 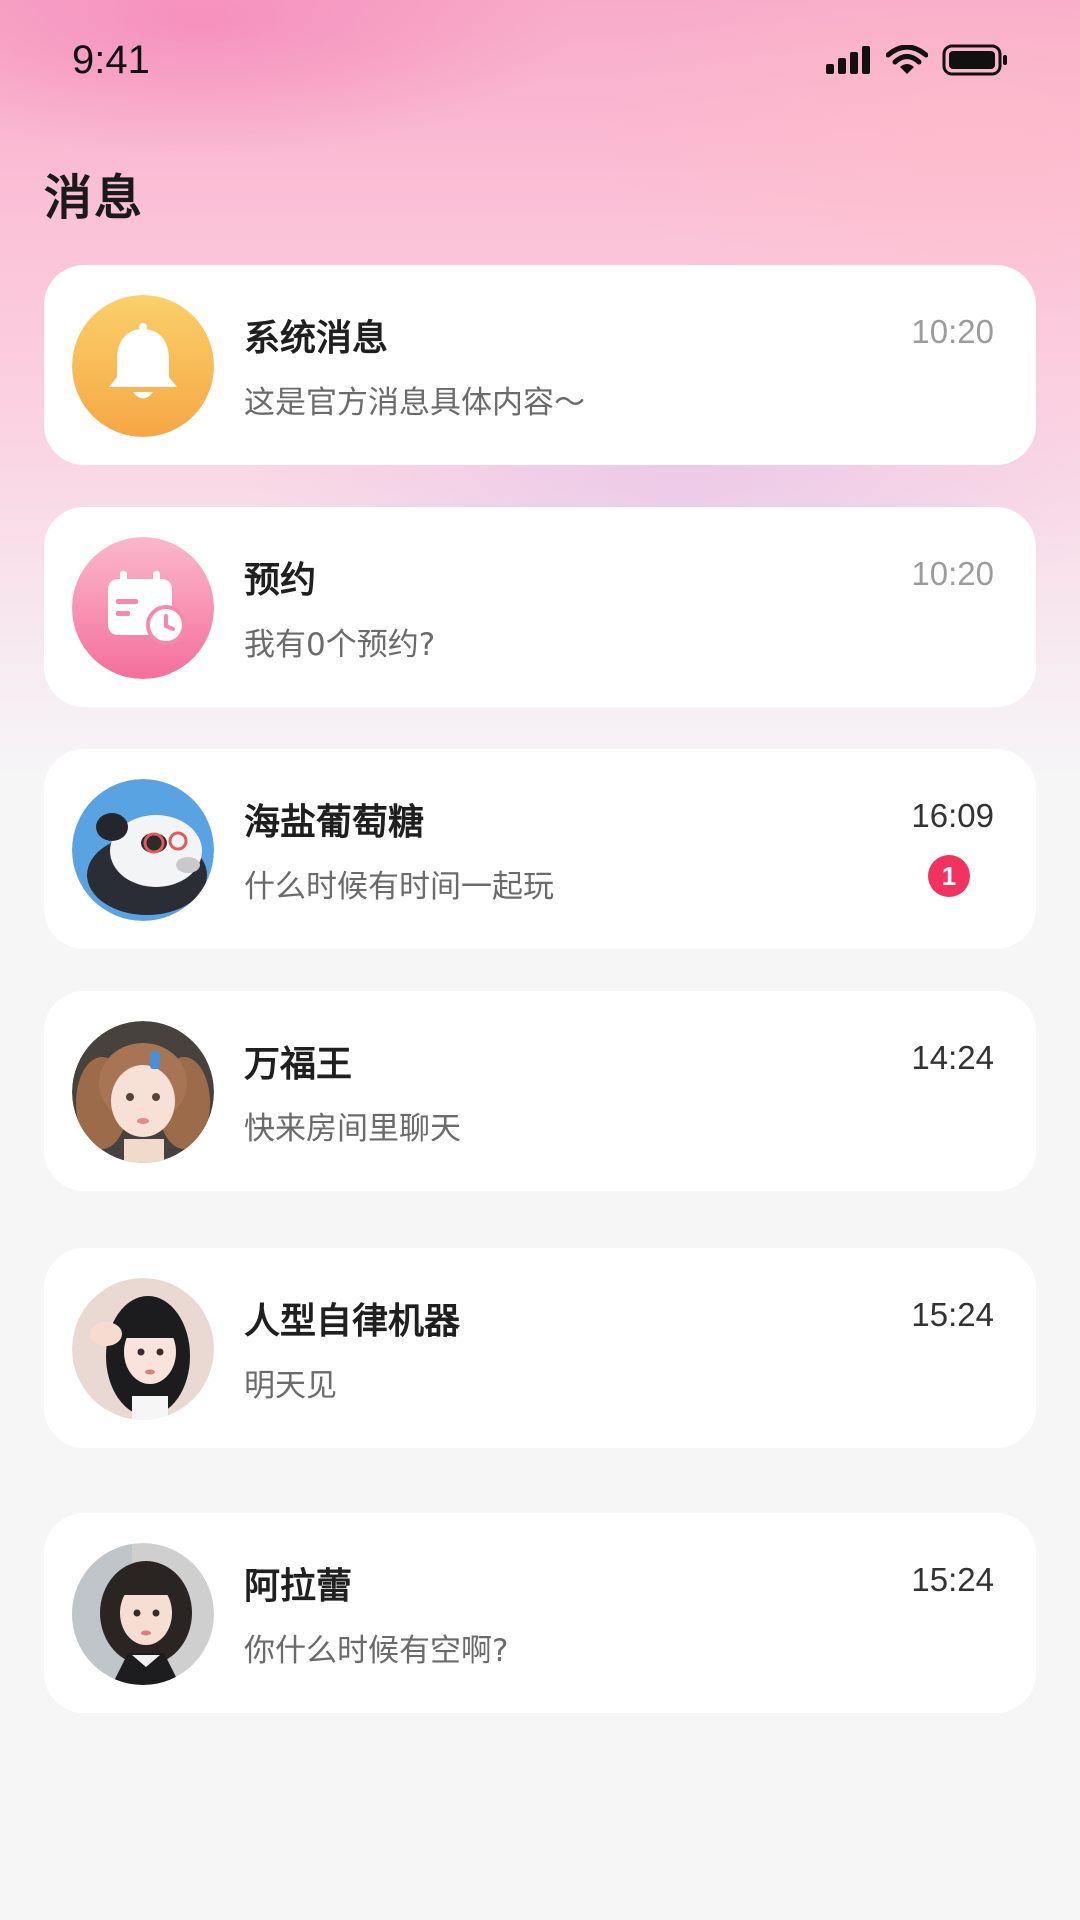 I want to click on conversation-haiyan: 海盐葡萄糖 什么时候有时间一起玩 16:09 1, so click(x=540, y=849).